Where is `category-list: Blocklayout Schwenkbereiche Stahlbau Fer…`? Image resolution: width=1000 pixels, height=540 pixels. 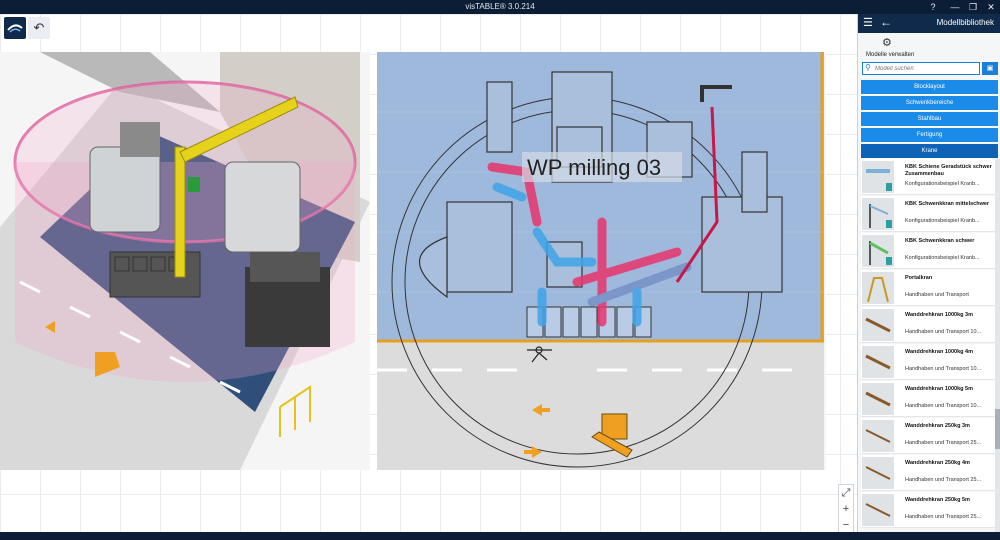
category-list: Blocklayout Schwenkbereiche Stahlbau Fer… is located at coordinates (929, 120).